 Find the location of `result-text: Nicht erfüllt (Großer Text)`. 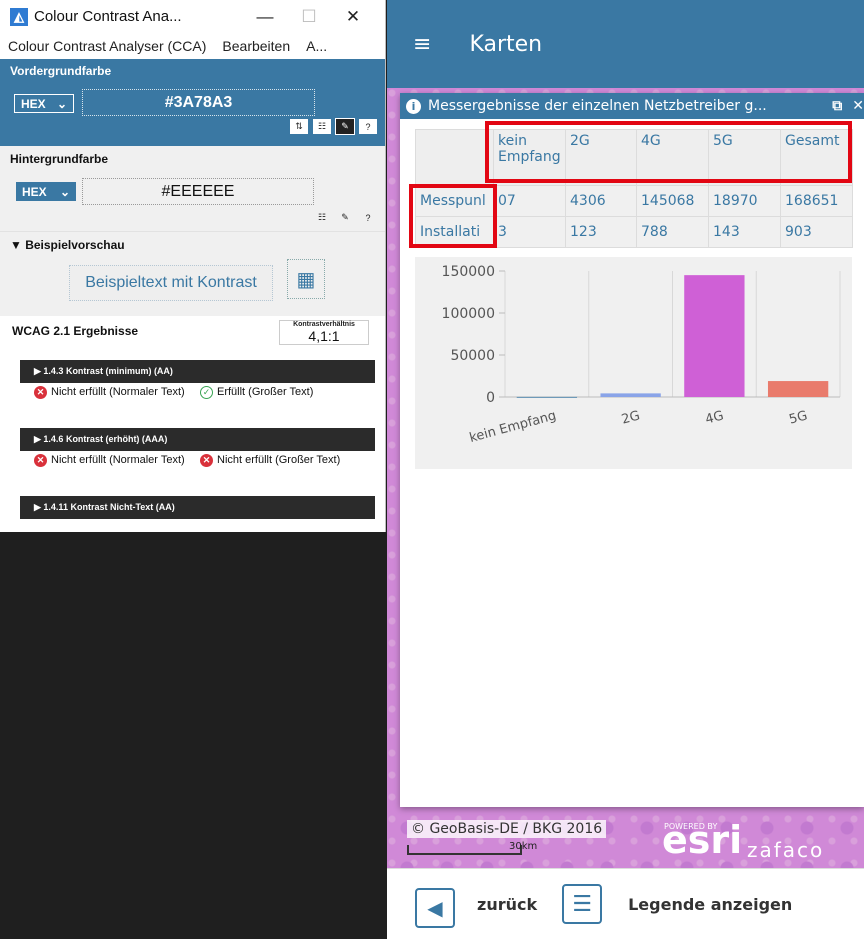

result-text: Nicht erfüllt (Großer Text) is located at coordinates (279, 460).